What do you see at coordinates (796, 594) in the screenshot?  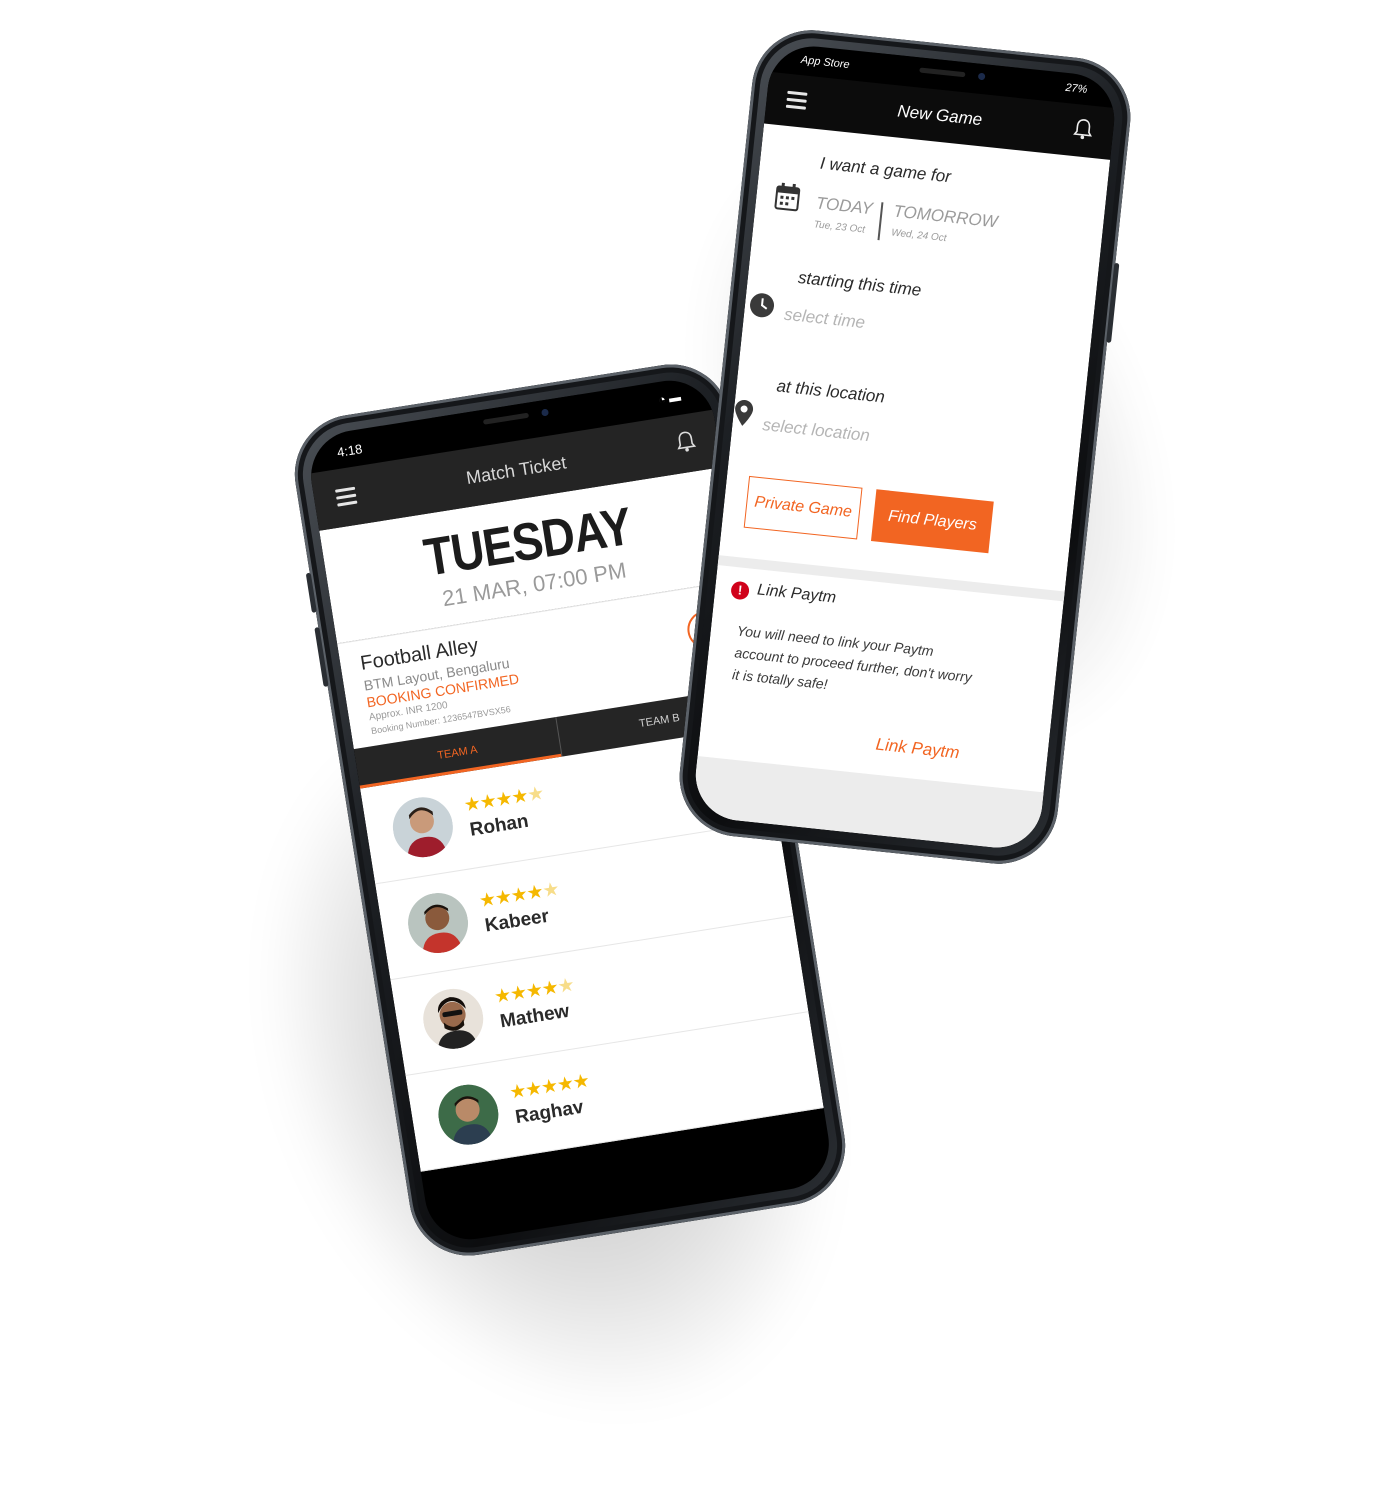 I see `paytm-title: Link Paytm` at bounding box center [796, 594].